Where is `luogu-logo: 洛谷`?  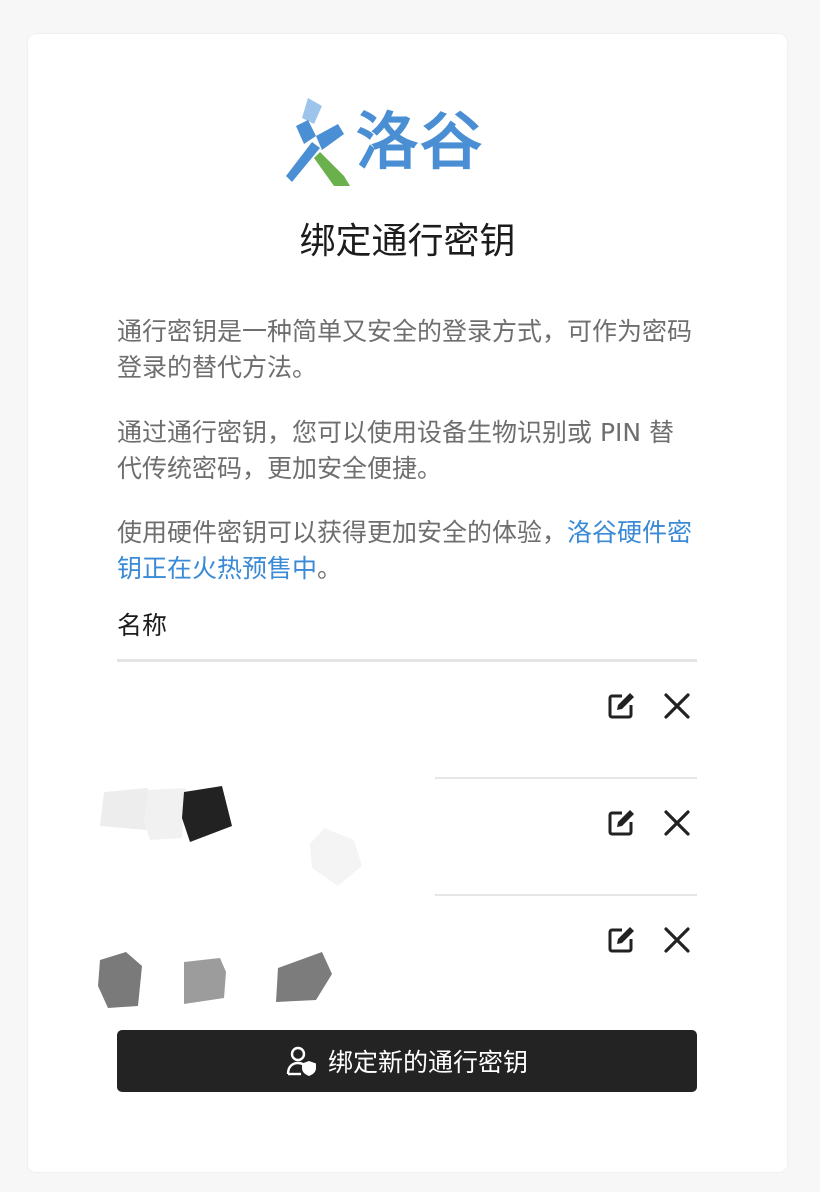 luogu-logo: 洛谷 is located at coordinates (407, 142).